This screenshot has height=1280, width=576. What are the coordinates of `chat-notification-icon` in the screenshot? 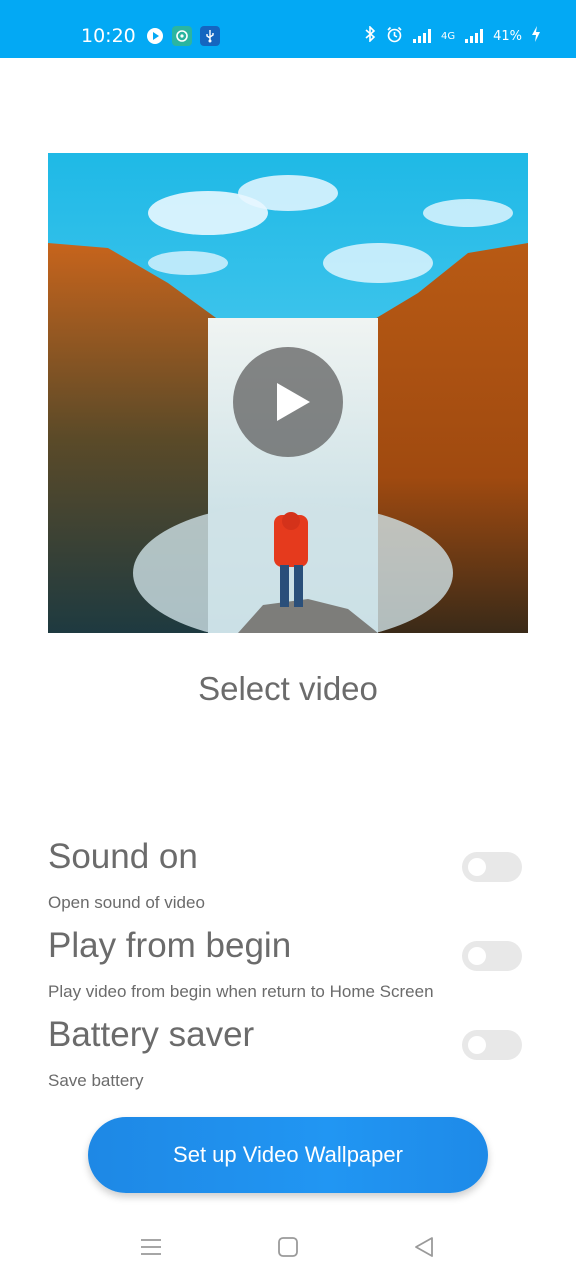 It's located at (182, 36).